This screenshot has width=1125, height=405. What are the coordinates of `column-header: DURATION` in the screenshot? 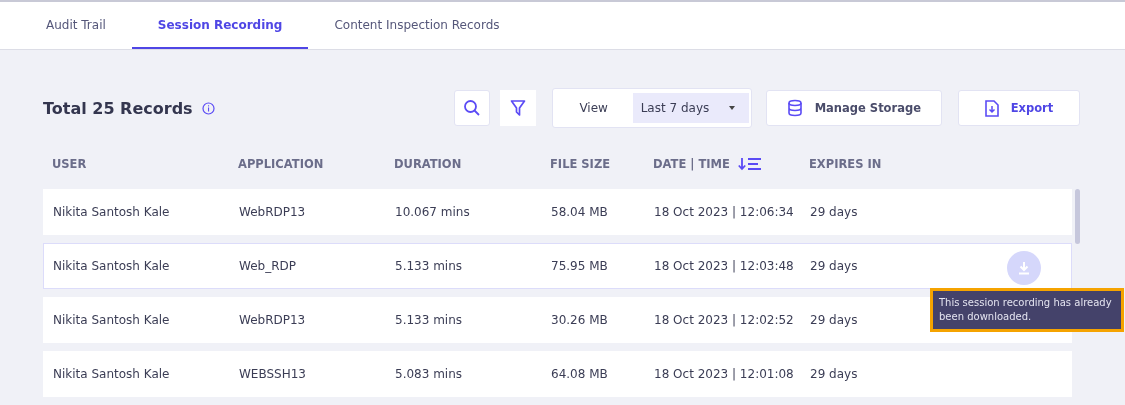 It's located at (428, 164).